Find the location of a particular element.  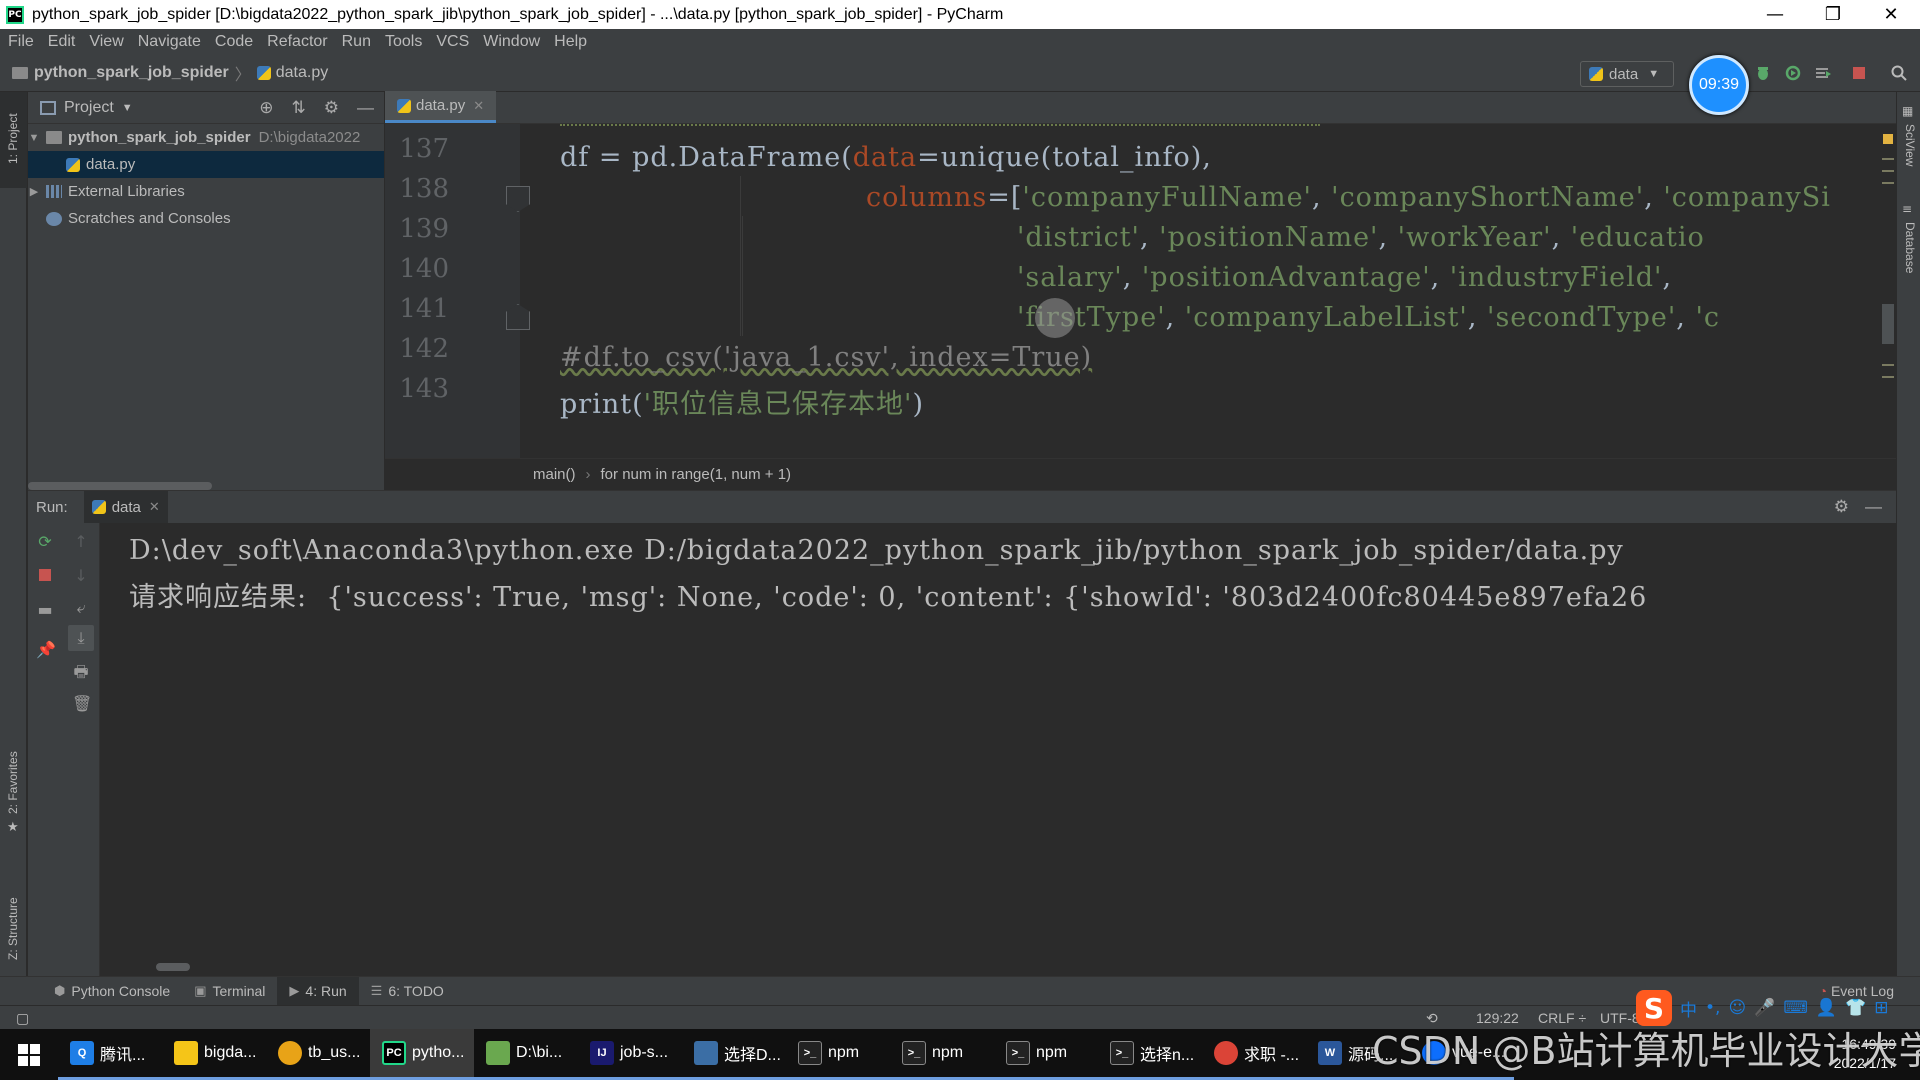

tree-item-project-root: ▼ python_spark_job_spider D:\bigdata2022 is located at coordinates (206, 137).